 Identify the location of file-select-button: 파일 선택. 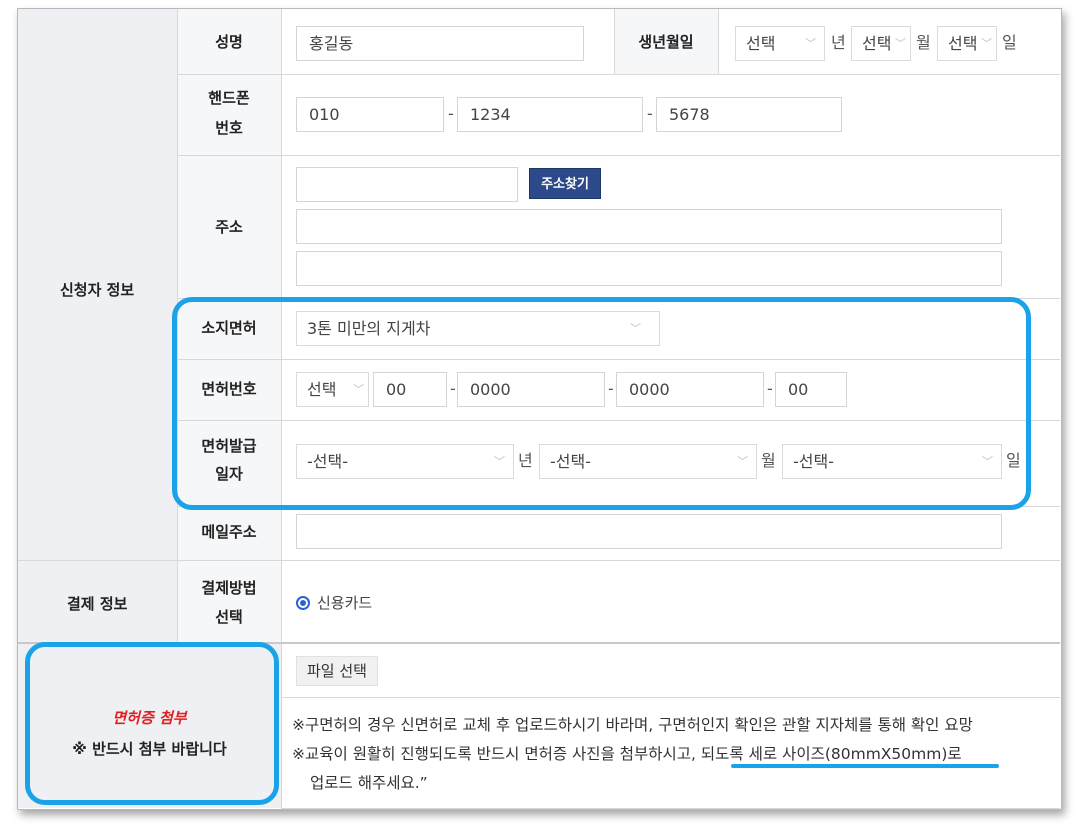
(337, 671).